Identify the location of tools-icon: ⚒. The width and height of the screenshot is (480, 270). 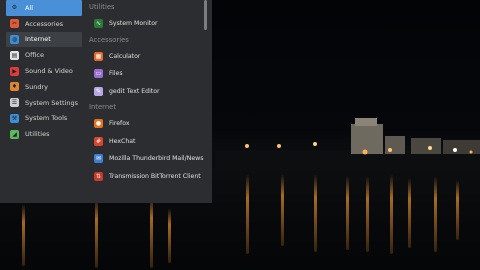
(14, 118).